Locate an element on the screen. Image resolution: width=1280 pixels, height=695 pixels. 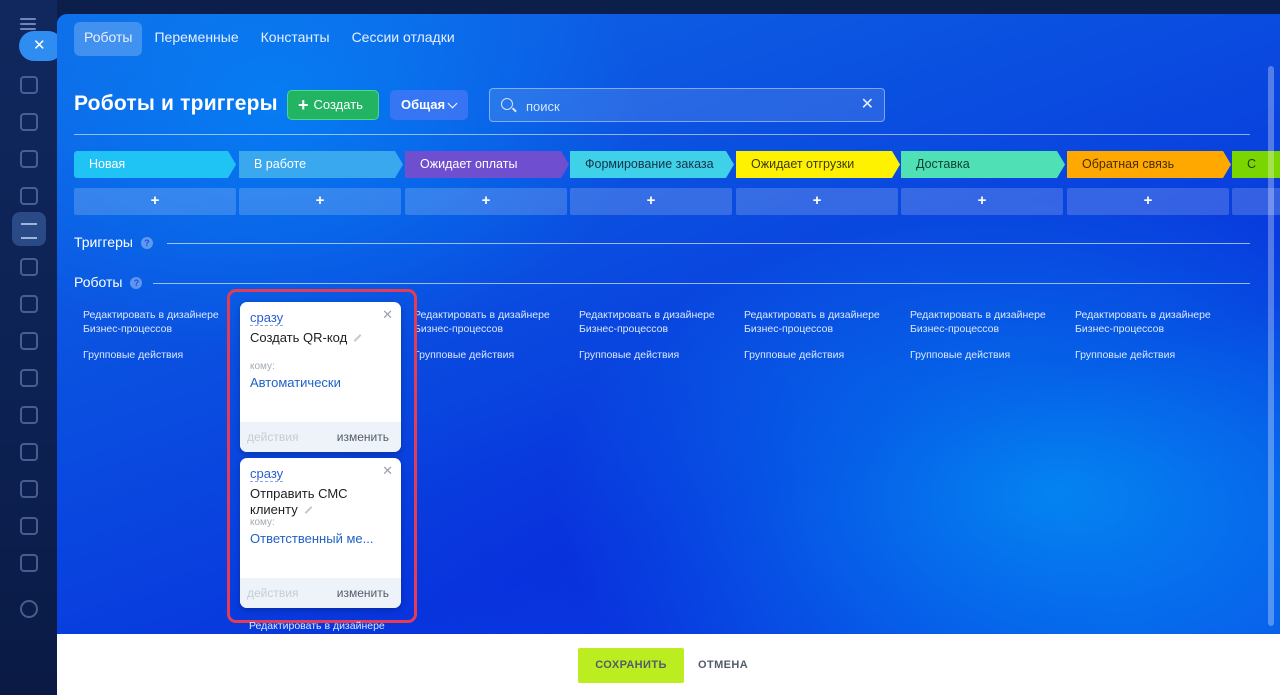
robot-responsible: Автоматически is located at coordinates (295, 382).